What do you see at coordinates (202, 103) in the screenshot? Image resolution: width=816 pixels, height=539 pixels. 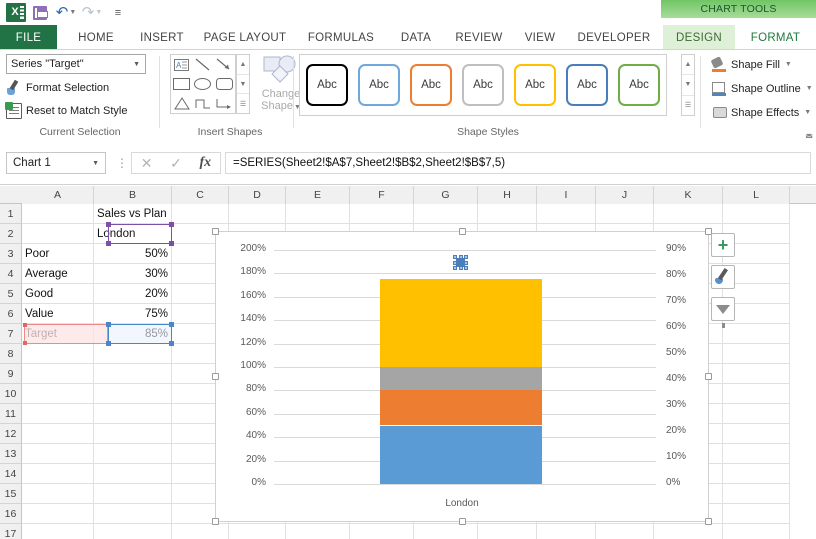 I see `elbow-connector-shape` at bounding box center [202, 103].